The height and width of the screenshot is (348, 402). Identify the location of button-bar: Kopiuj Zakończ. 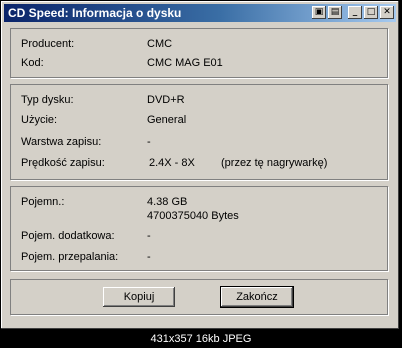
(199, 297).